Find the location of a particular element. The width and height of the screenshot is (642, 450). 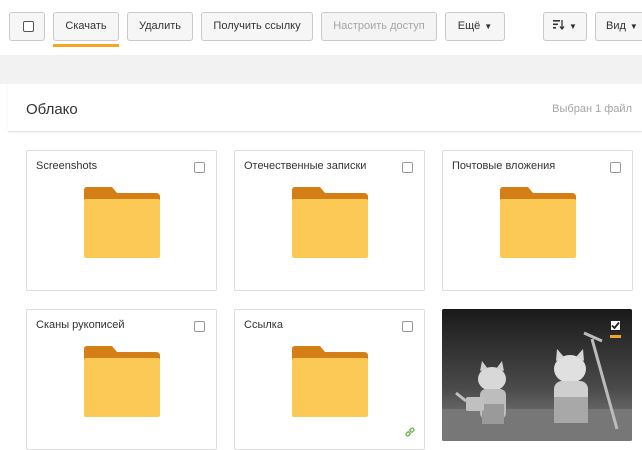

configure-access-button: Настроить доступ is located at coordinates (379, 26).